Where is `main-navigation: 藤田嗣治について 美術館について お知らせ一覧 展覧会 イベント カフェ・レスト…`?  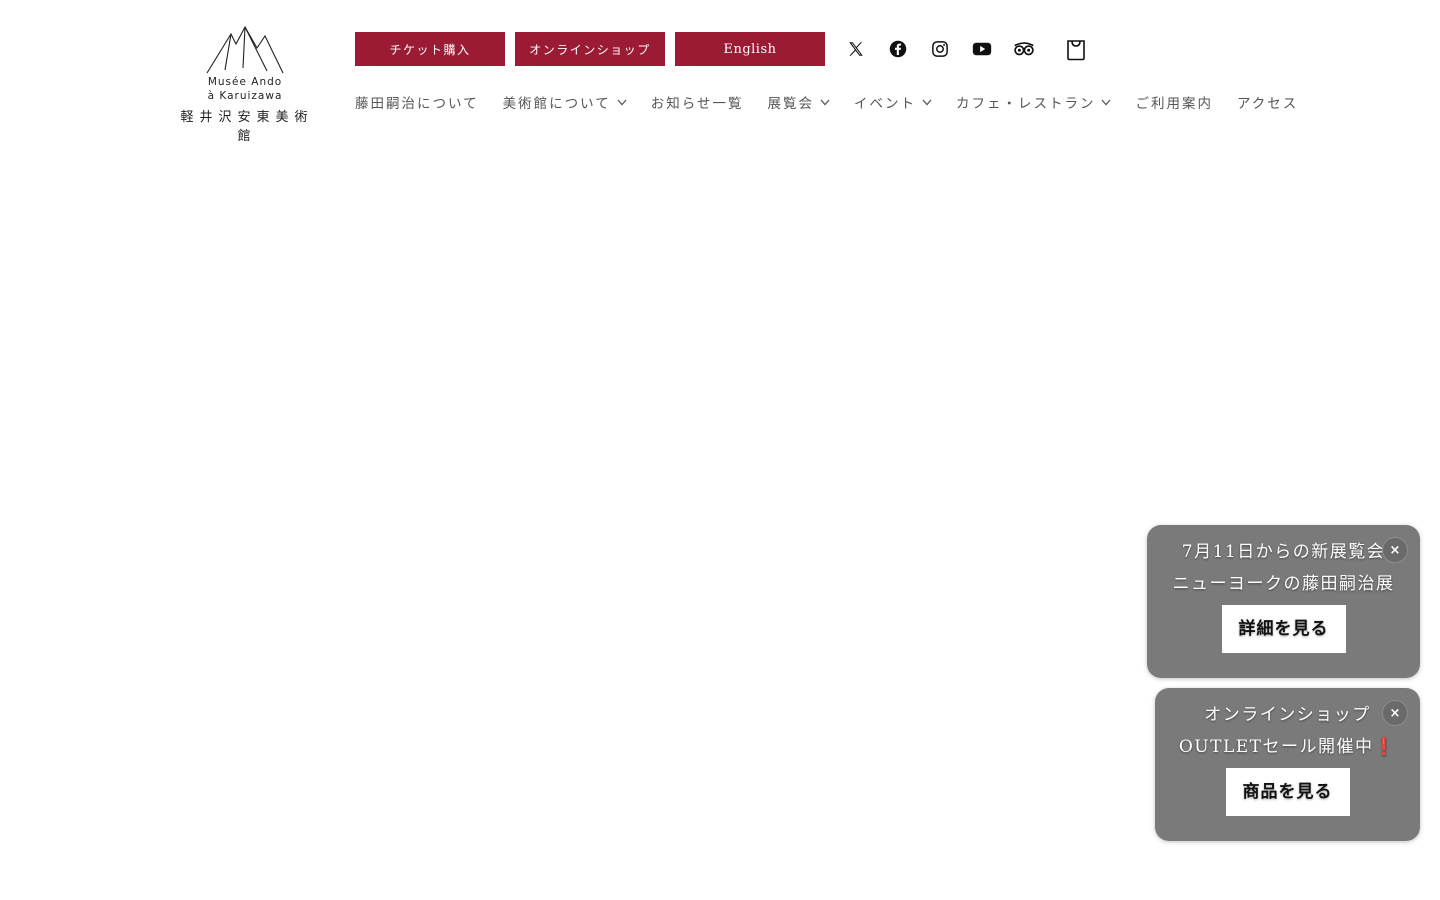
main-navigation: 藤田嗣治について 美術館について お知らせ一覧 展覧会 イベント カフェ・レスト… is located at coordinates (826, 102).